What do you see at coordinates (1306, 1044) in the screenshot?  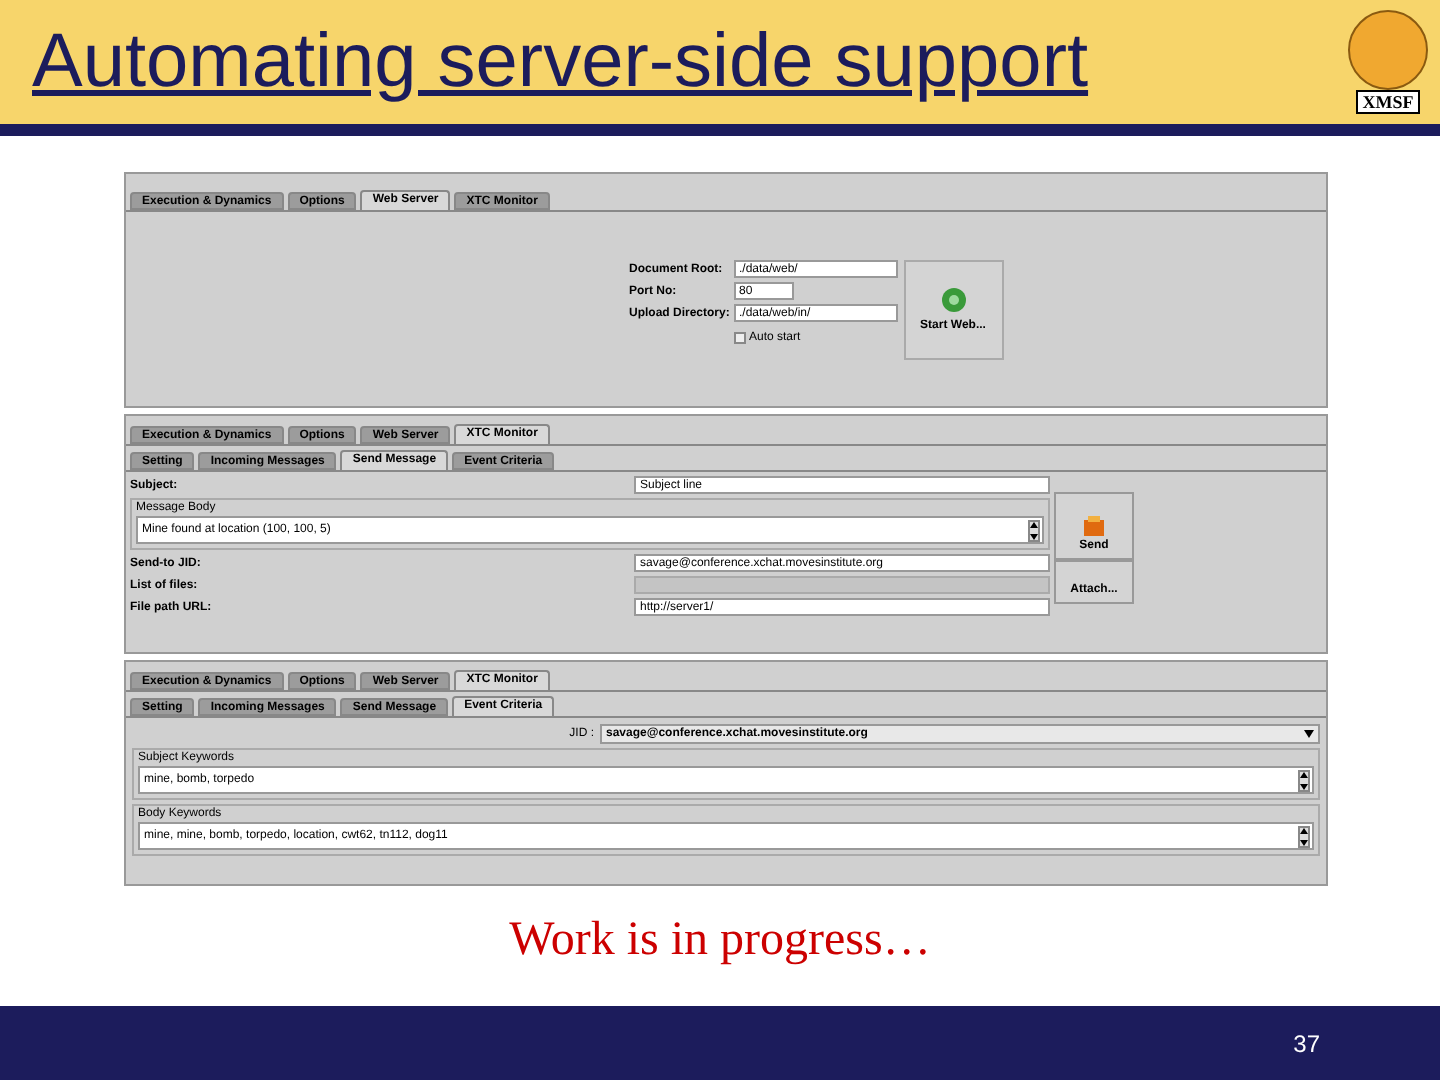 I see `page-number: 37` at bounding box center [1306, 1044].